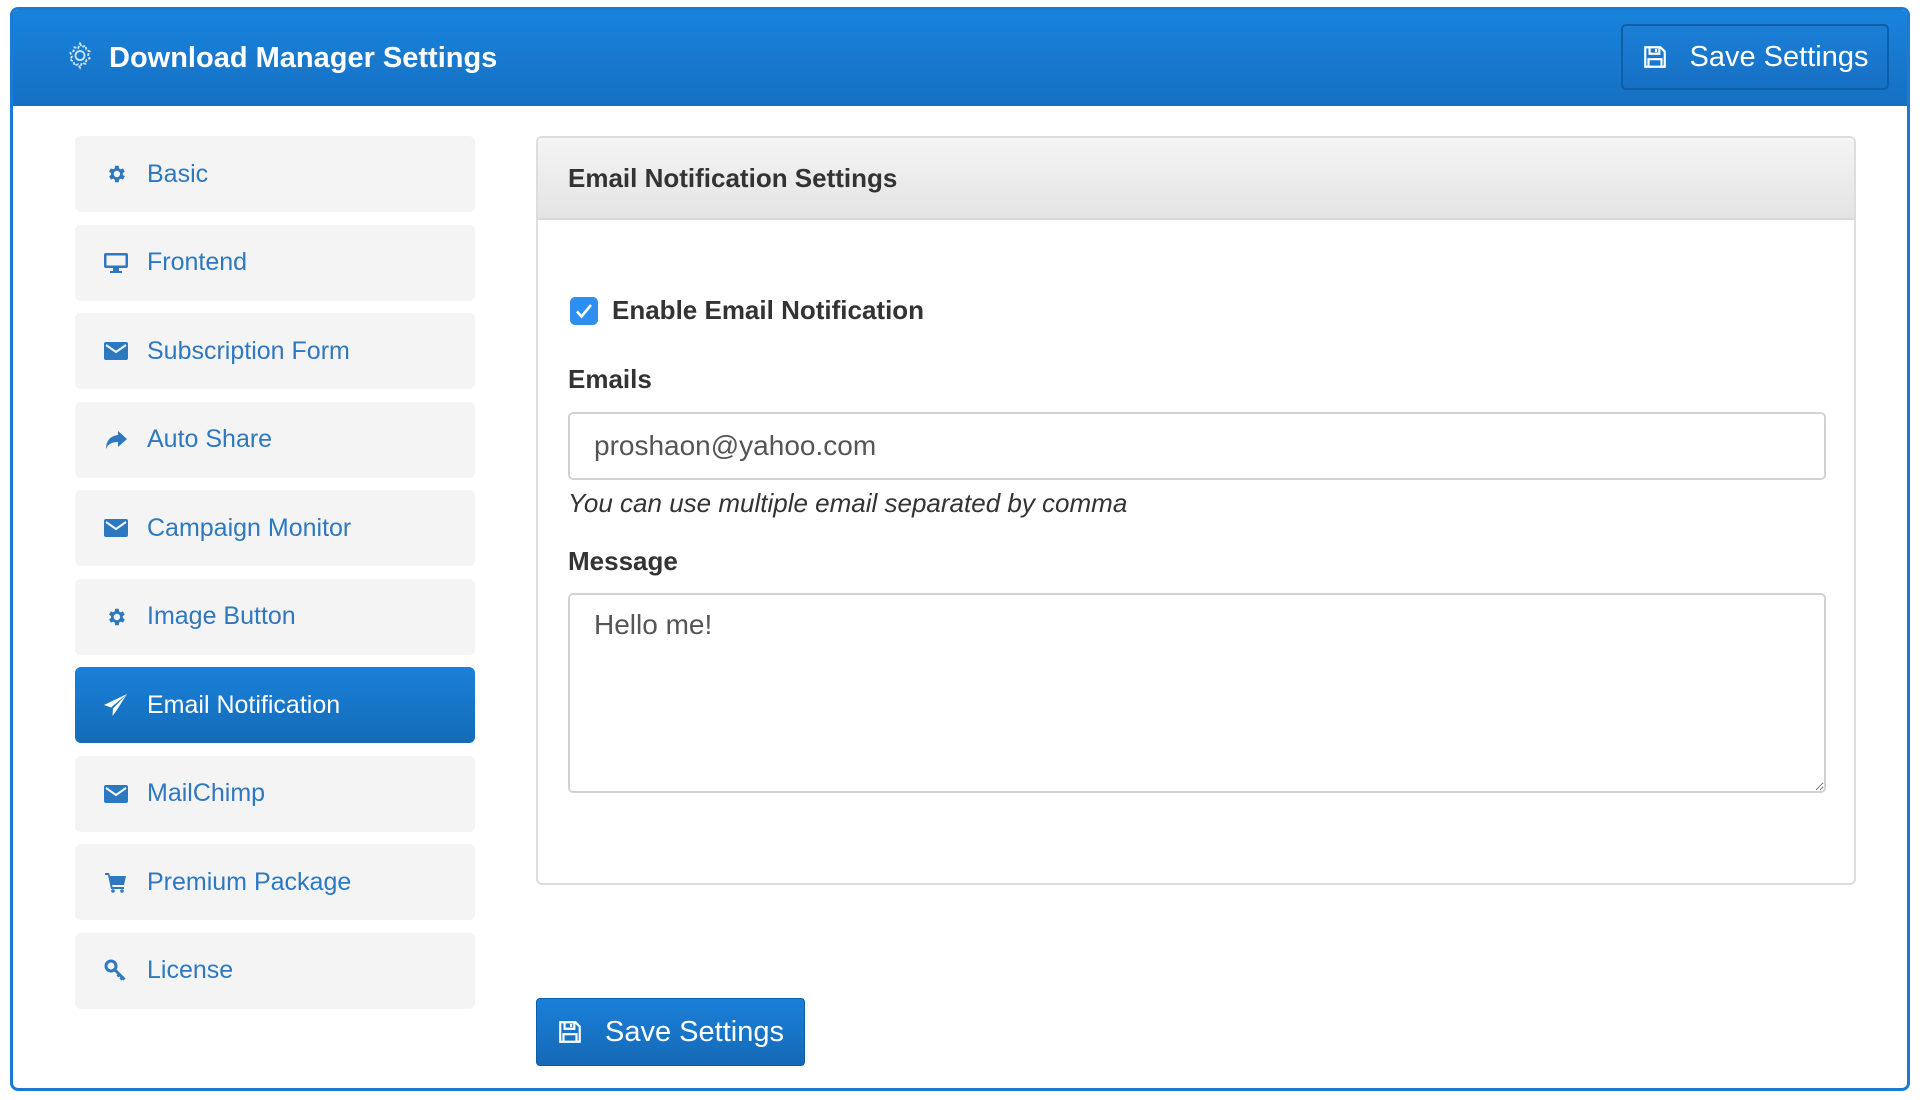 Image resolution: width=1926 pixels, height=1100 pixels. I want to click on header-bar: Download Manager Settings Save Settings, so click(960, 58).